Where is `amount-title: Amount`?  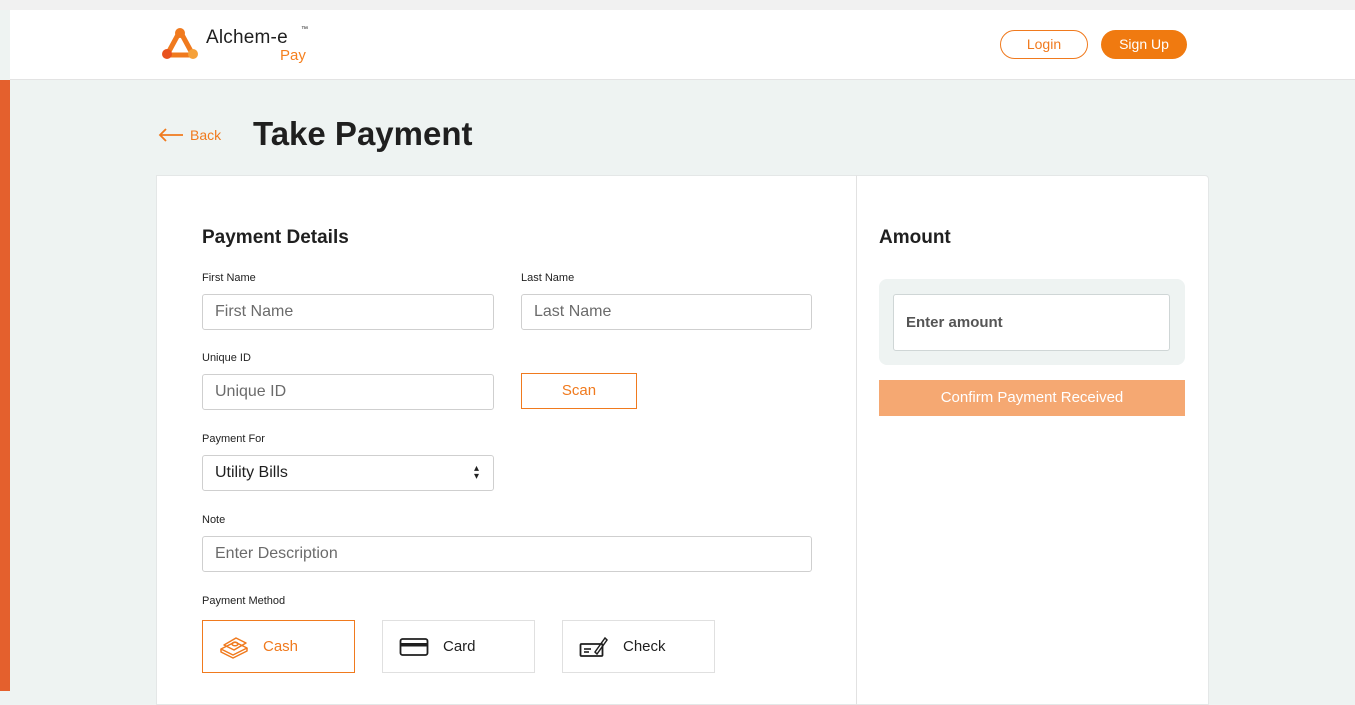
amount-title: Amount is located at coordinates (915, 237).